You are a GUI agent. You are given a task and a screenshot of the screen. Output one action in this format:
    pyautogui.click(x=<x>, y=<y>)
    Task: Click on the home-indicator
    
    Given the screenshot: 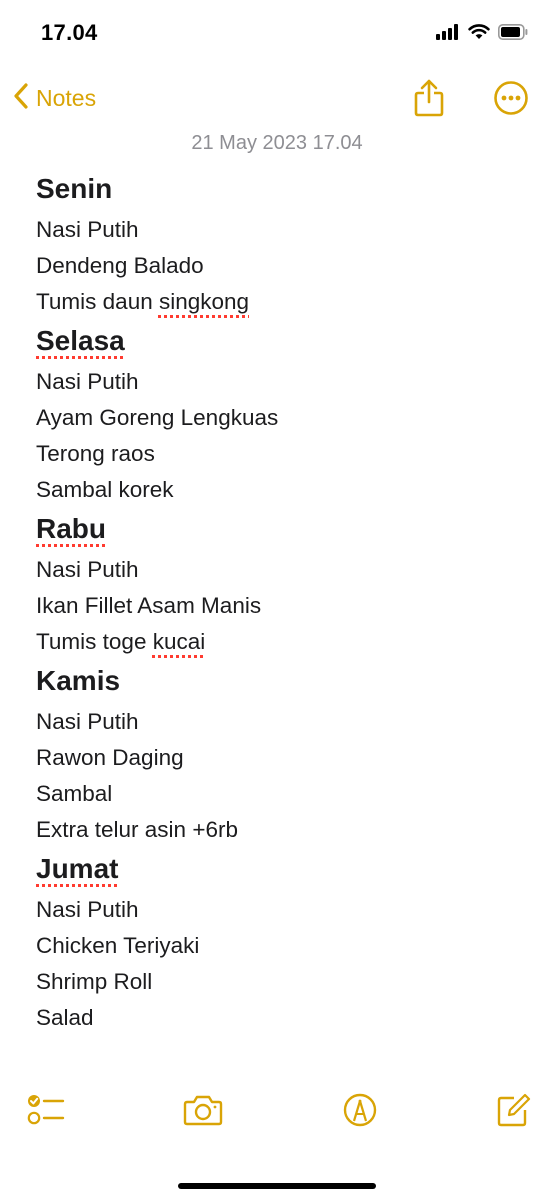 What is the action you would take?
    pyautogui.click(x=277, y=1186)
    